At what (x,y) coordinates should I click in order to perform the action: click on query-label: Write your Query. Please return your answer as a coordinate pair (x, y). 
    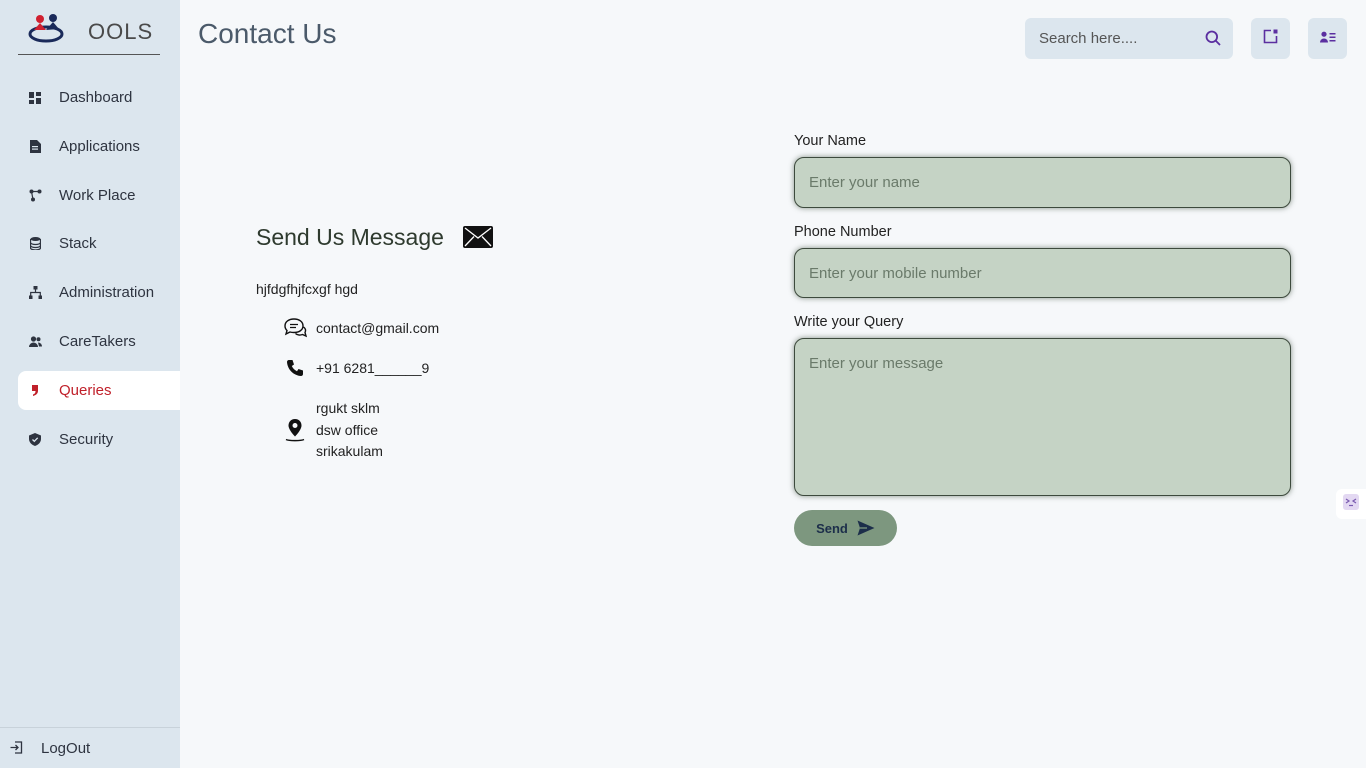
    Looking at the image, I should click on (849, 322).